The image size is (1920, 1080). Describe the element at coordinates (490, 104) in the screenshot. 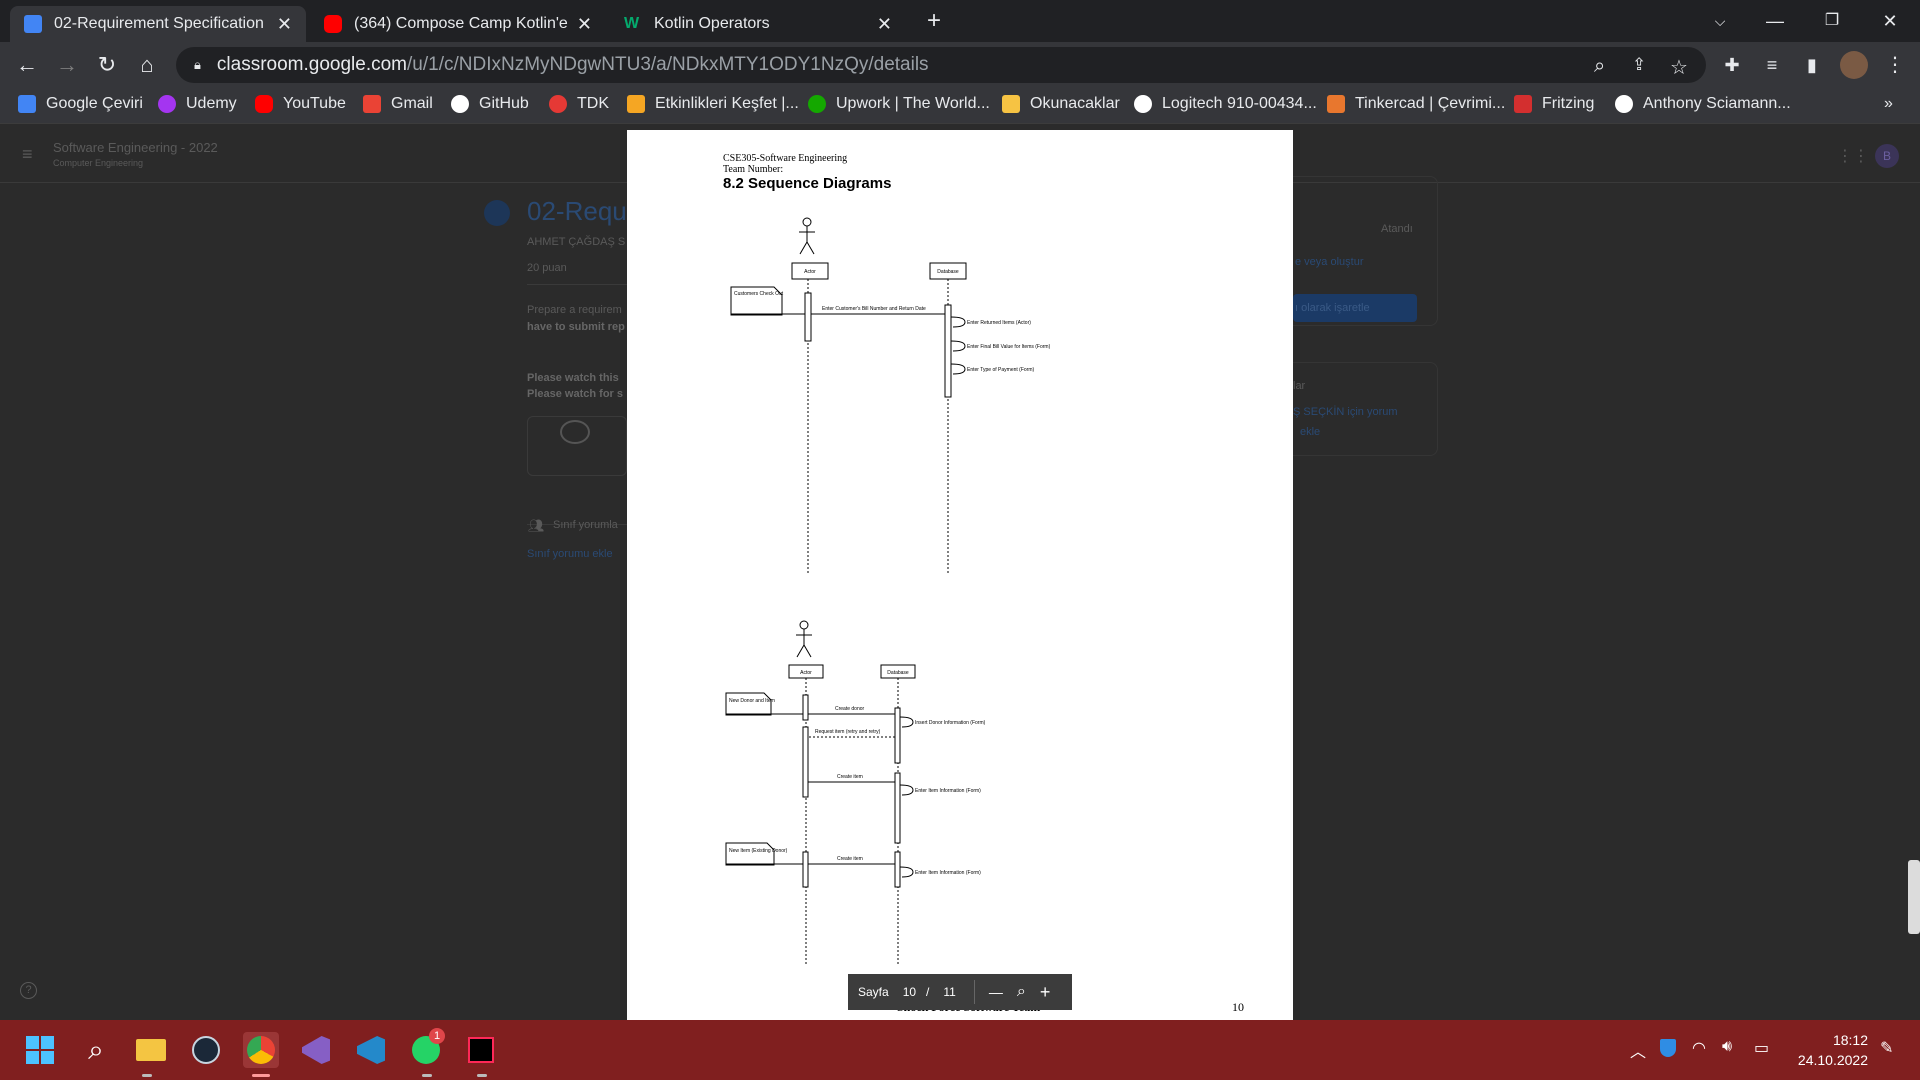

I see `bookmark-github: GitHub` at that location.